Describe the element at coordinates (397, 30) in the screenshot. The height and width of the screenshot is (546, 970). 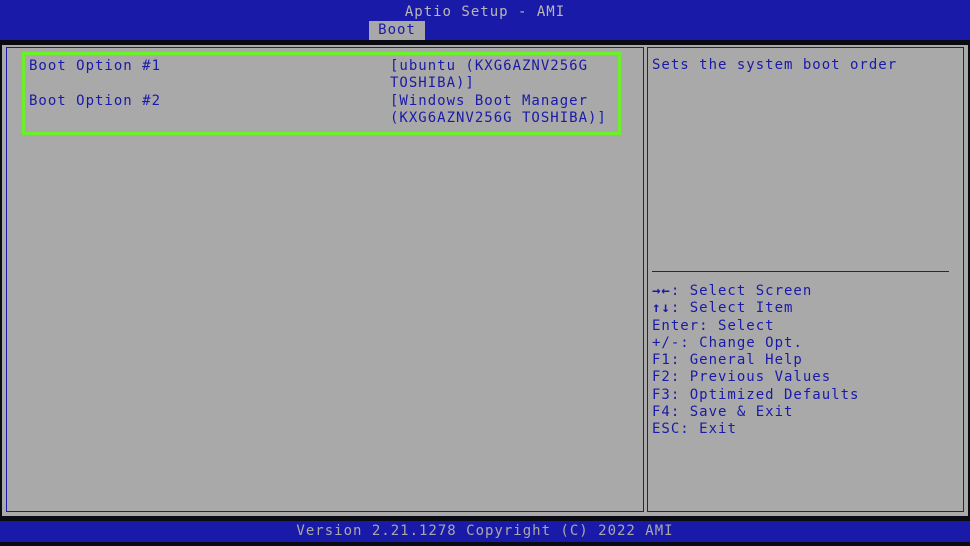
I see `tab-boot: Boot` at that location.